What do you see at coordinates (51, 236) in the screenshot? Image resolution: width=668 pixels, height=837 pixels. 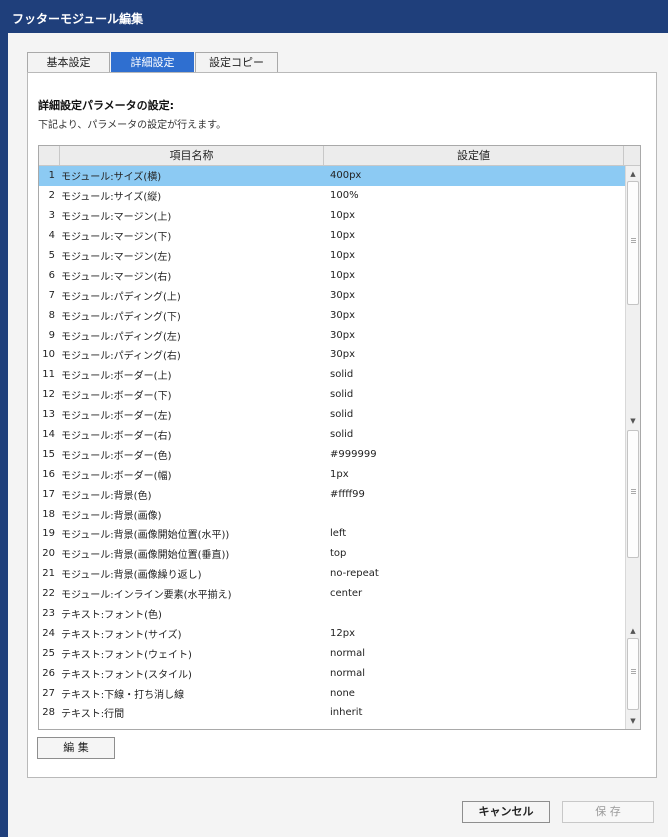 I see `row-number: 4` at bounding box center [51, 236].